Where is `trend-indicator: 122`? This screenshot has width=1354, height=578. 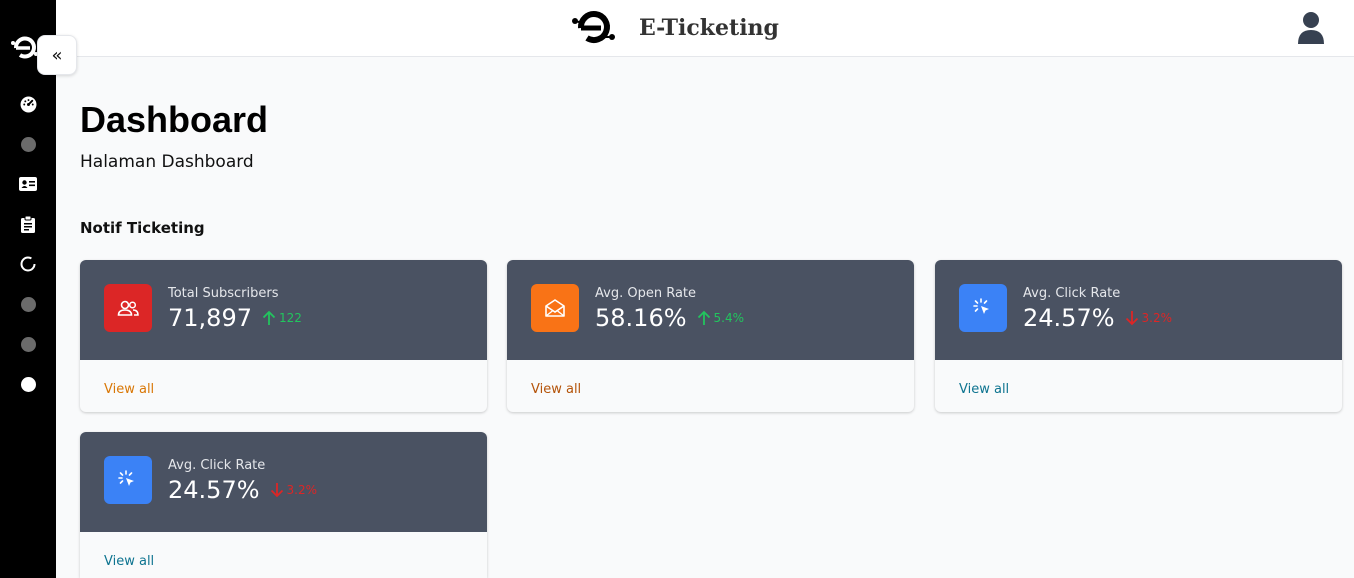
trend-indicator: 122 is located at coordinates (282, 318).